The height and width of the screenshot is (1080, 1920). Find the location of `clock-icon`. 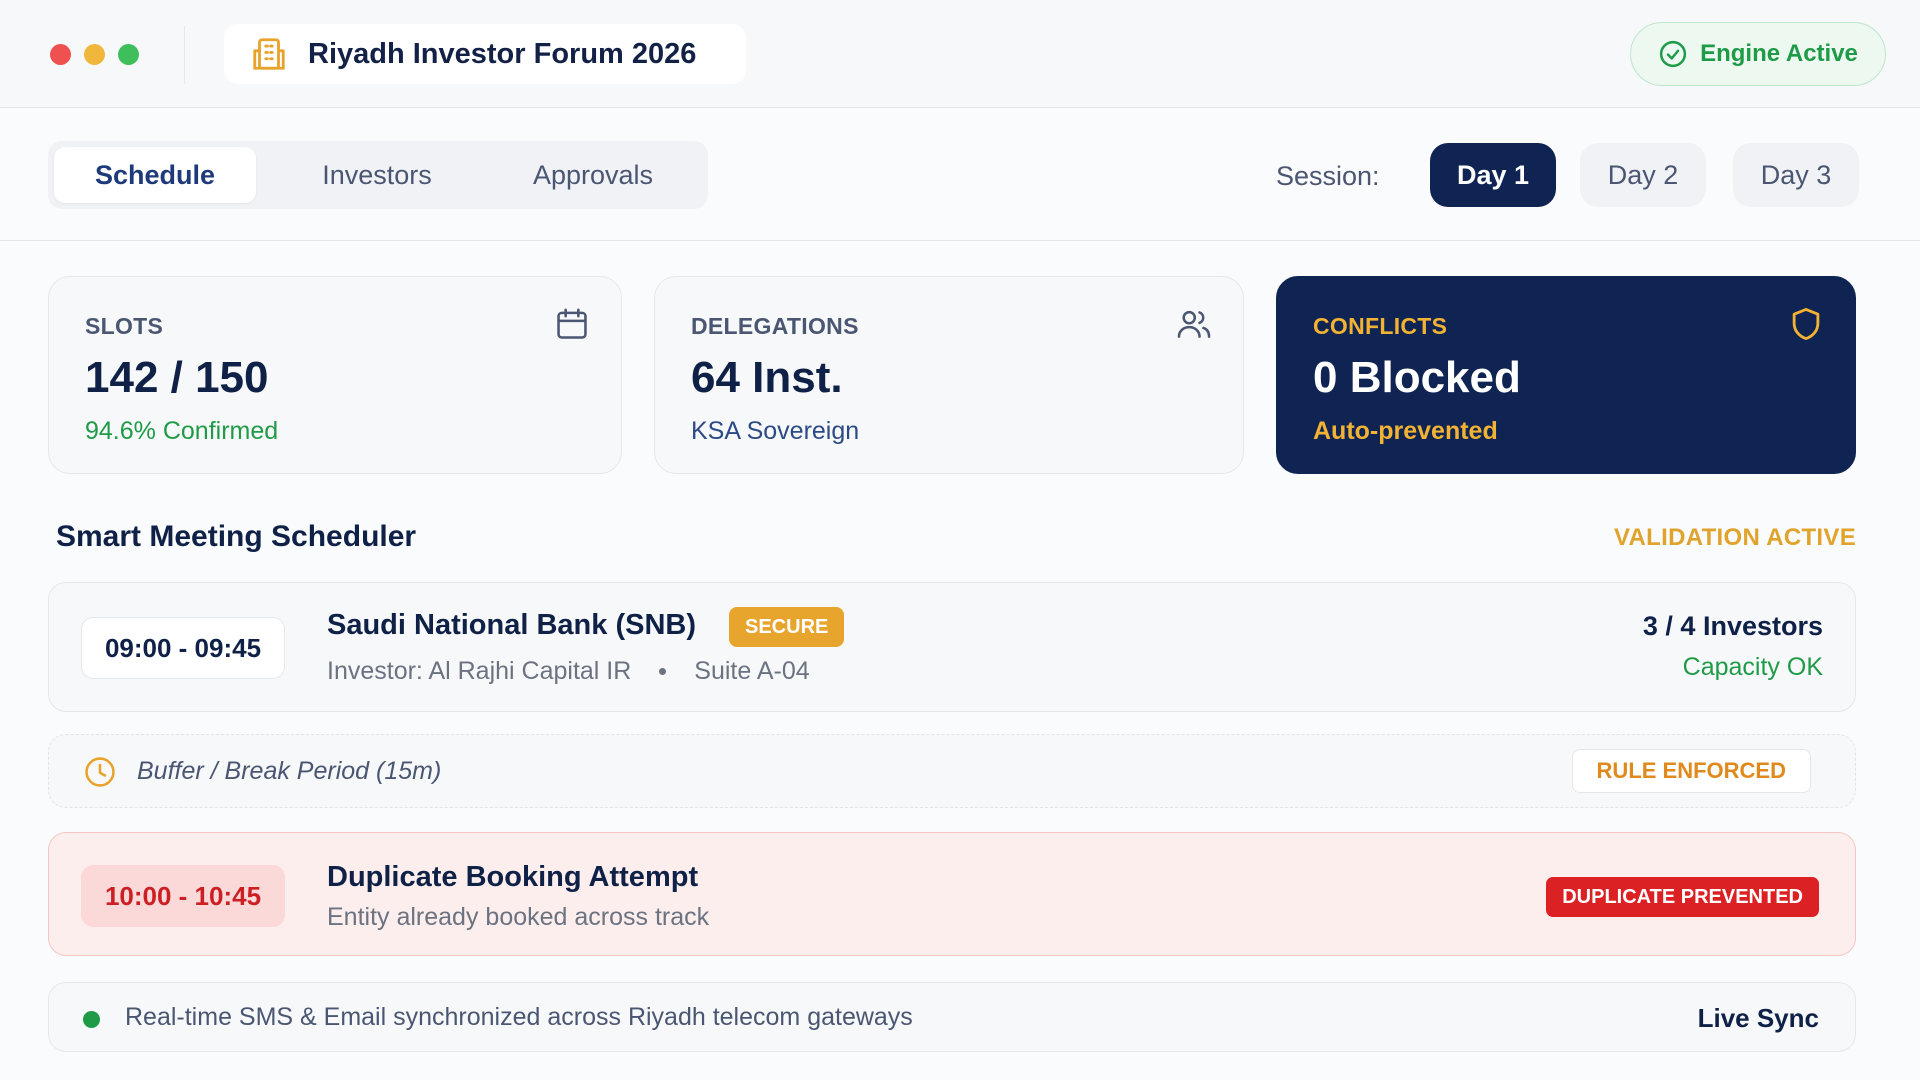

clock-icon is located at coordinates (100, 772).